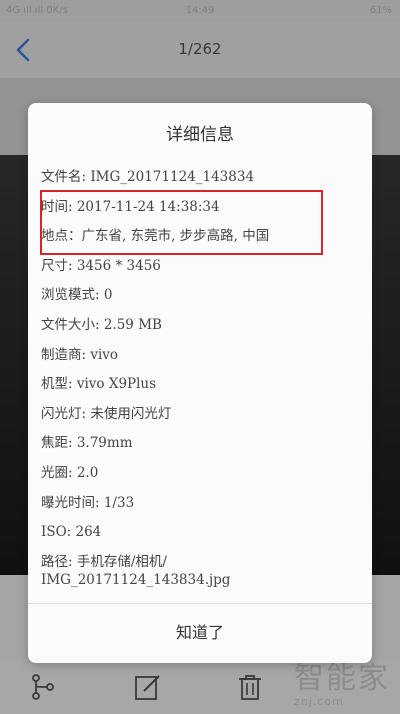 The image size is (400, 714). Describe the element at coordinates (88, 502) in the screenshot. I see `detail-row-exposure: 曝光时间: 1/33` at that location.